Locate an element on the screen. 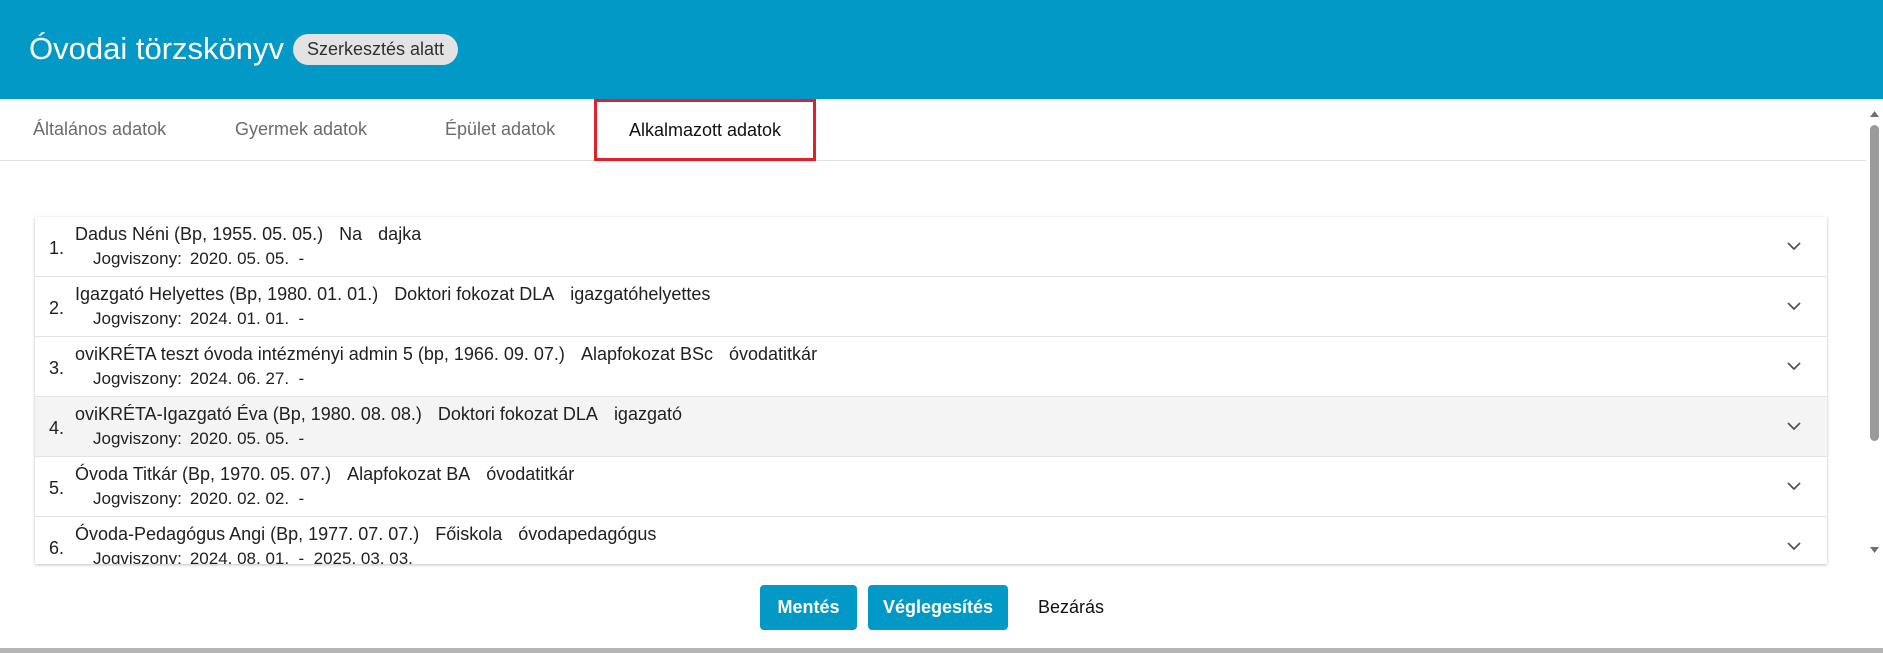 The width and height of the screenshot is (1883, 653). employee-name: Dadus Néni (Bp, 1955. 05. 05.) is located at coordinates (199, 234).